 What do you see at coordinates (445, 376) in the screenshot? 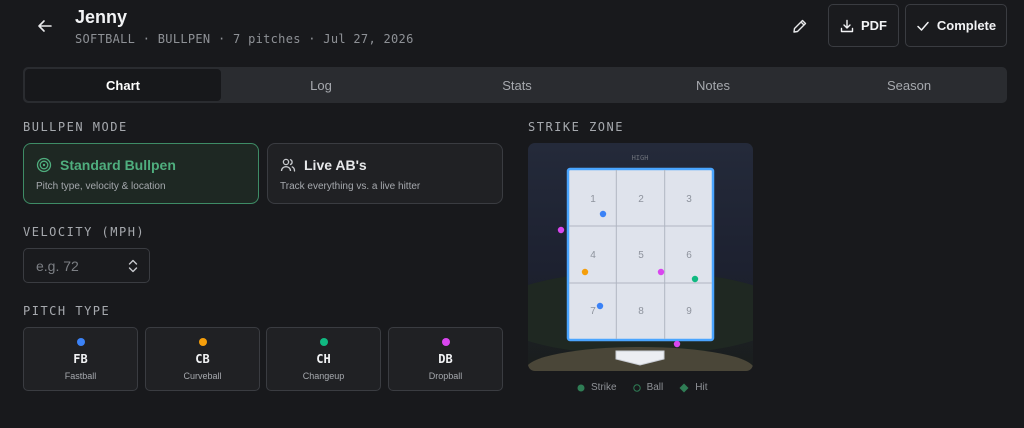
I see `pitch-name: Dropball` at bounding box center [445, 376].